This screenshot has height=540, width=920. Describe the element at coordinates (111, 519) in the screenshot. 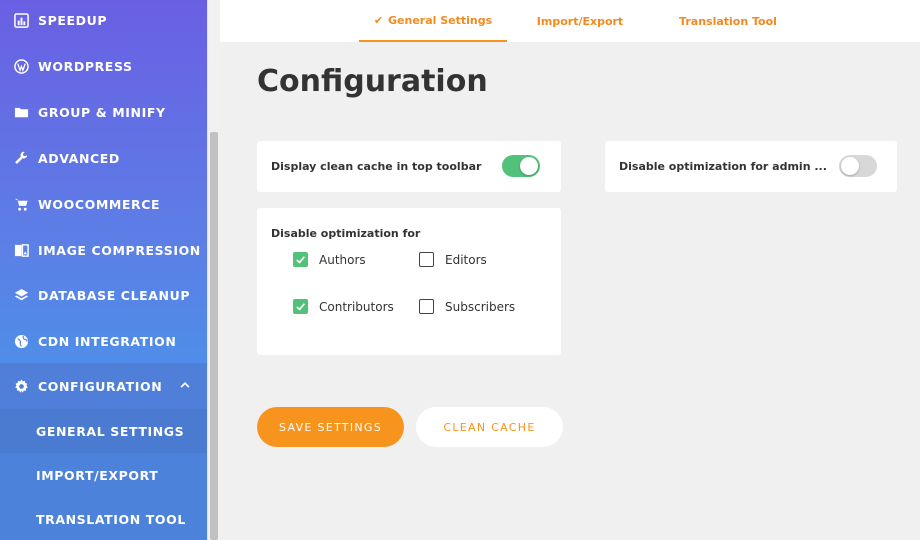

I see `sidebar-subitem-label: TRANSLATION TOOL` at that location.